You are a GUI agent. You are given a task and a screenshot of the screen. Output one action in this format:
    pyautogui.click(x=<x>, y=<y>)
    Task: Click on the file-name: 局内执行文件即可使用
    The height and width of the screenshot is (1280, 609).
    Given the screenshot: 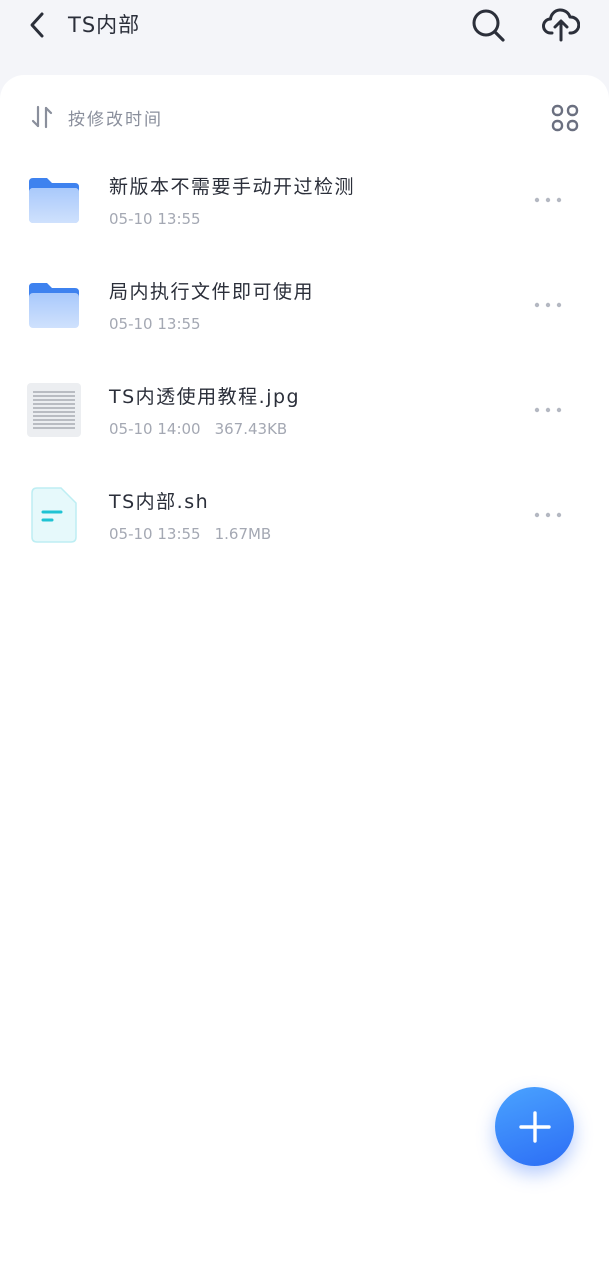 What is the action you would take?
    pyautogui.click(x=212, y=292)
    